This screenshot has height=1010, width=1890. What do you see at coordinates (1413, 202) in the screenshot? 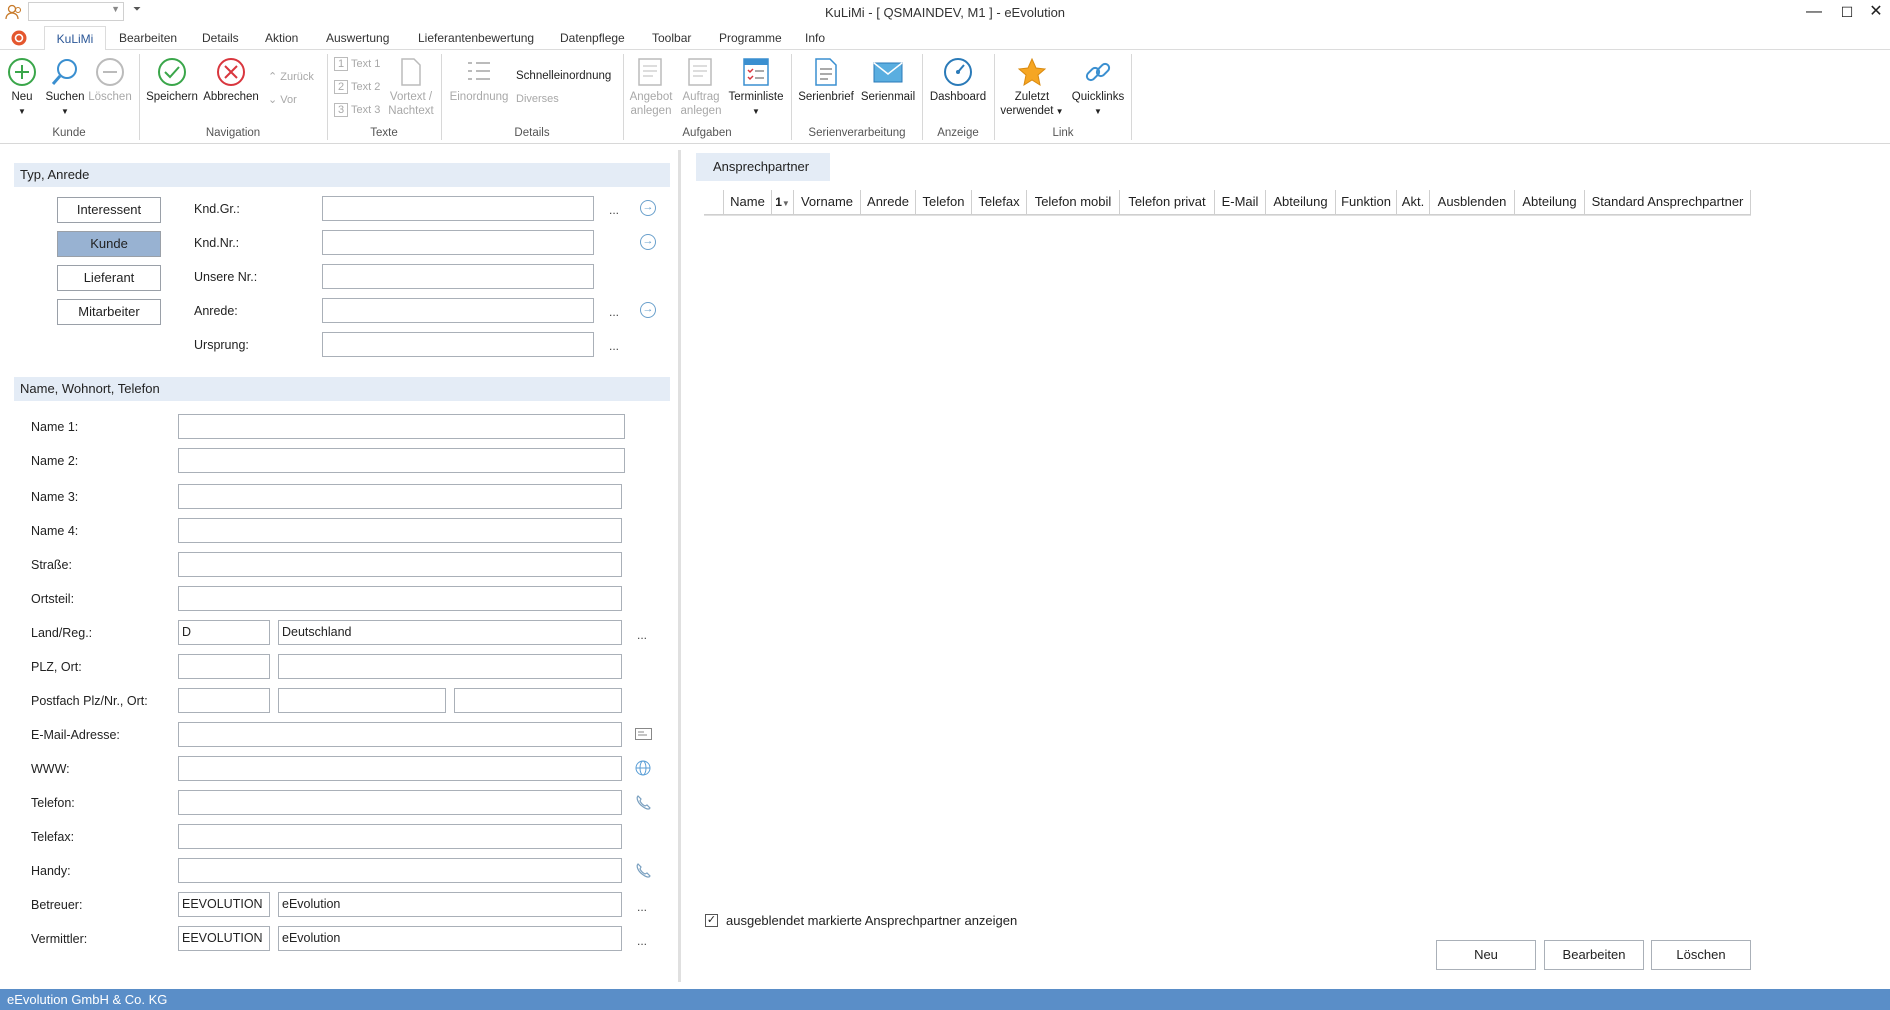
I see `column-aktiv: Akt.` at bounding box center [1413, 202].